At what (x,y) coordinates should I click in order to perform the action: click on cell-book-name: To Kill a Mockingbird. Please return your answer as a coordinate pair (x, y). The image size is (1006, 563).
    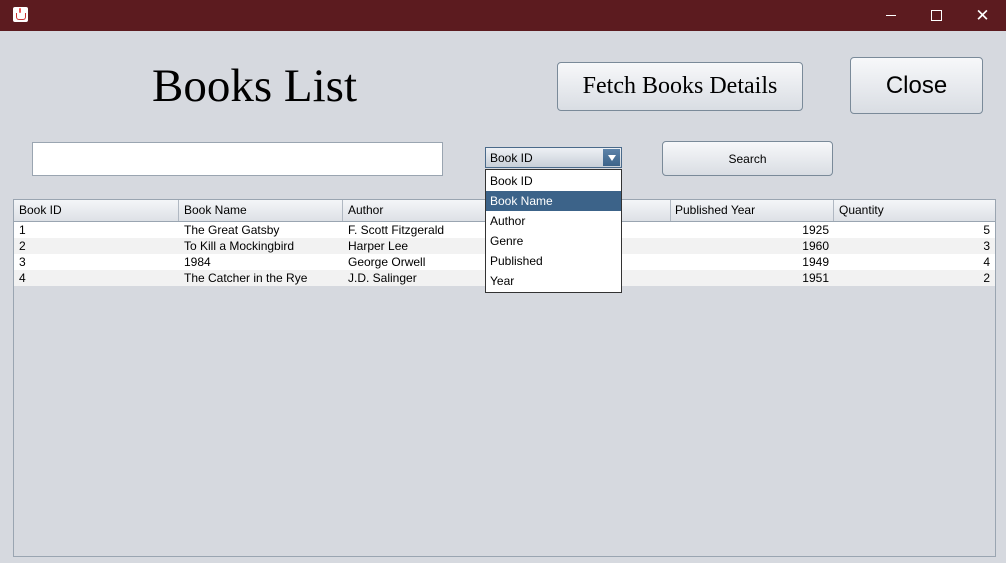
    Looking at the image, I should click on (239, 246).